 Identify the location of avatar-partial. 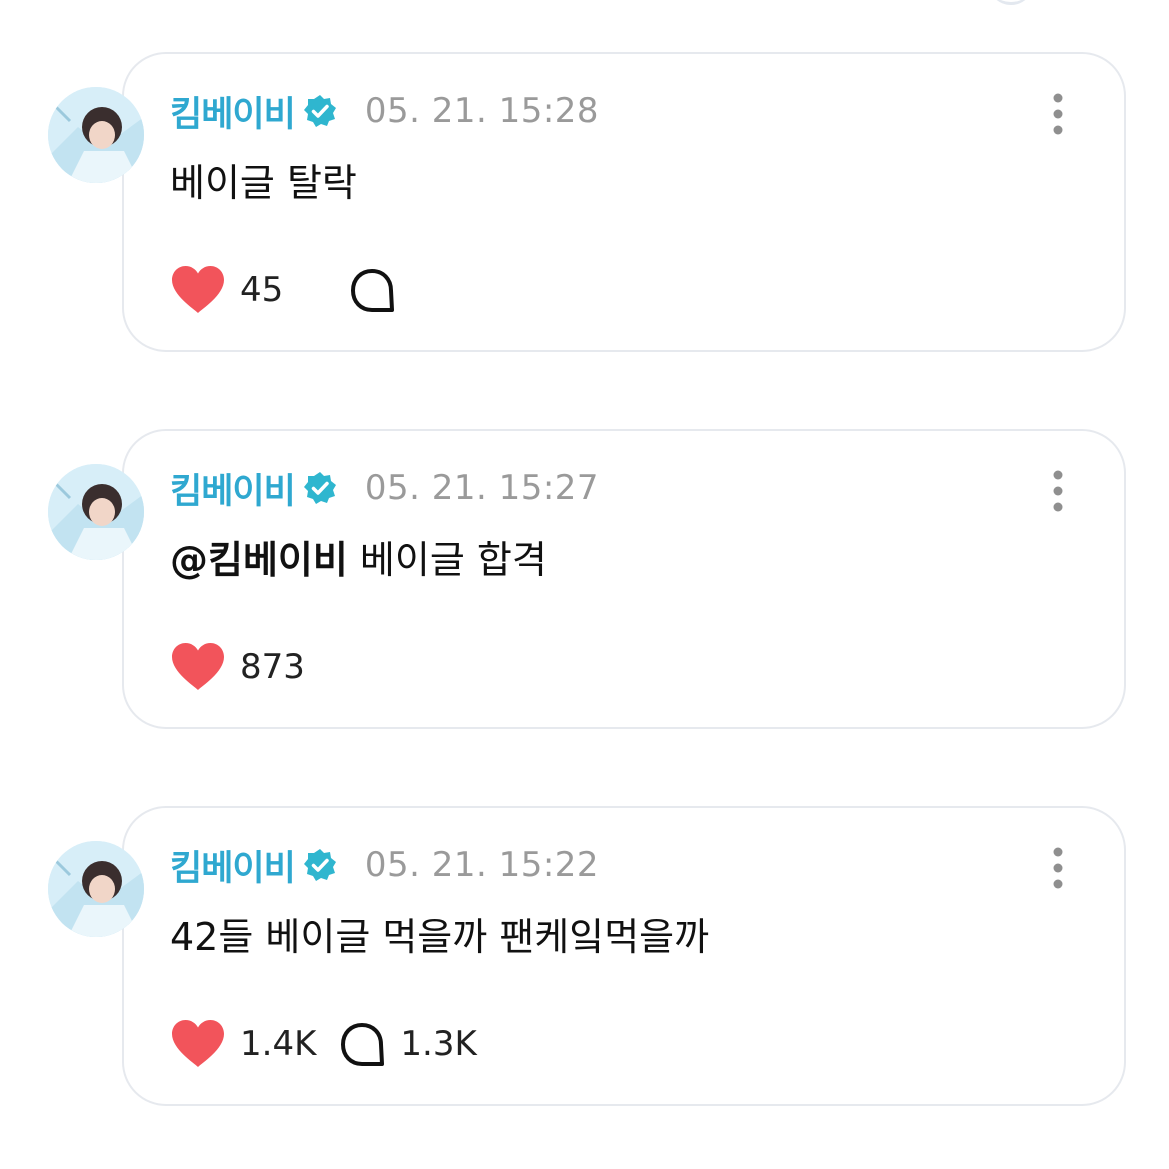
(1011, 2).